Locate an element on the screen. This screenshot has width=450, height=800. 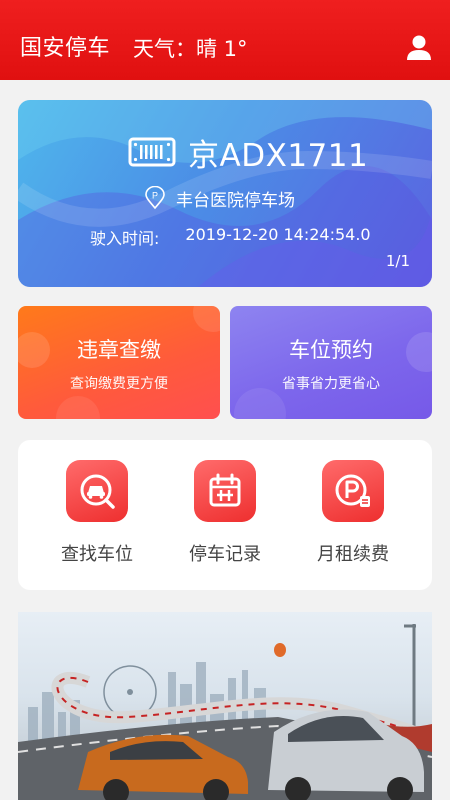
tile-subtitle: 查询缴费更方便 is located at coordinates (119, 384).